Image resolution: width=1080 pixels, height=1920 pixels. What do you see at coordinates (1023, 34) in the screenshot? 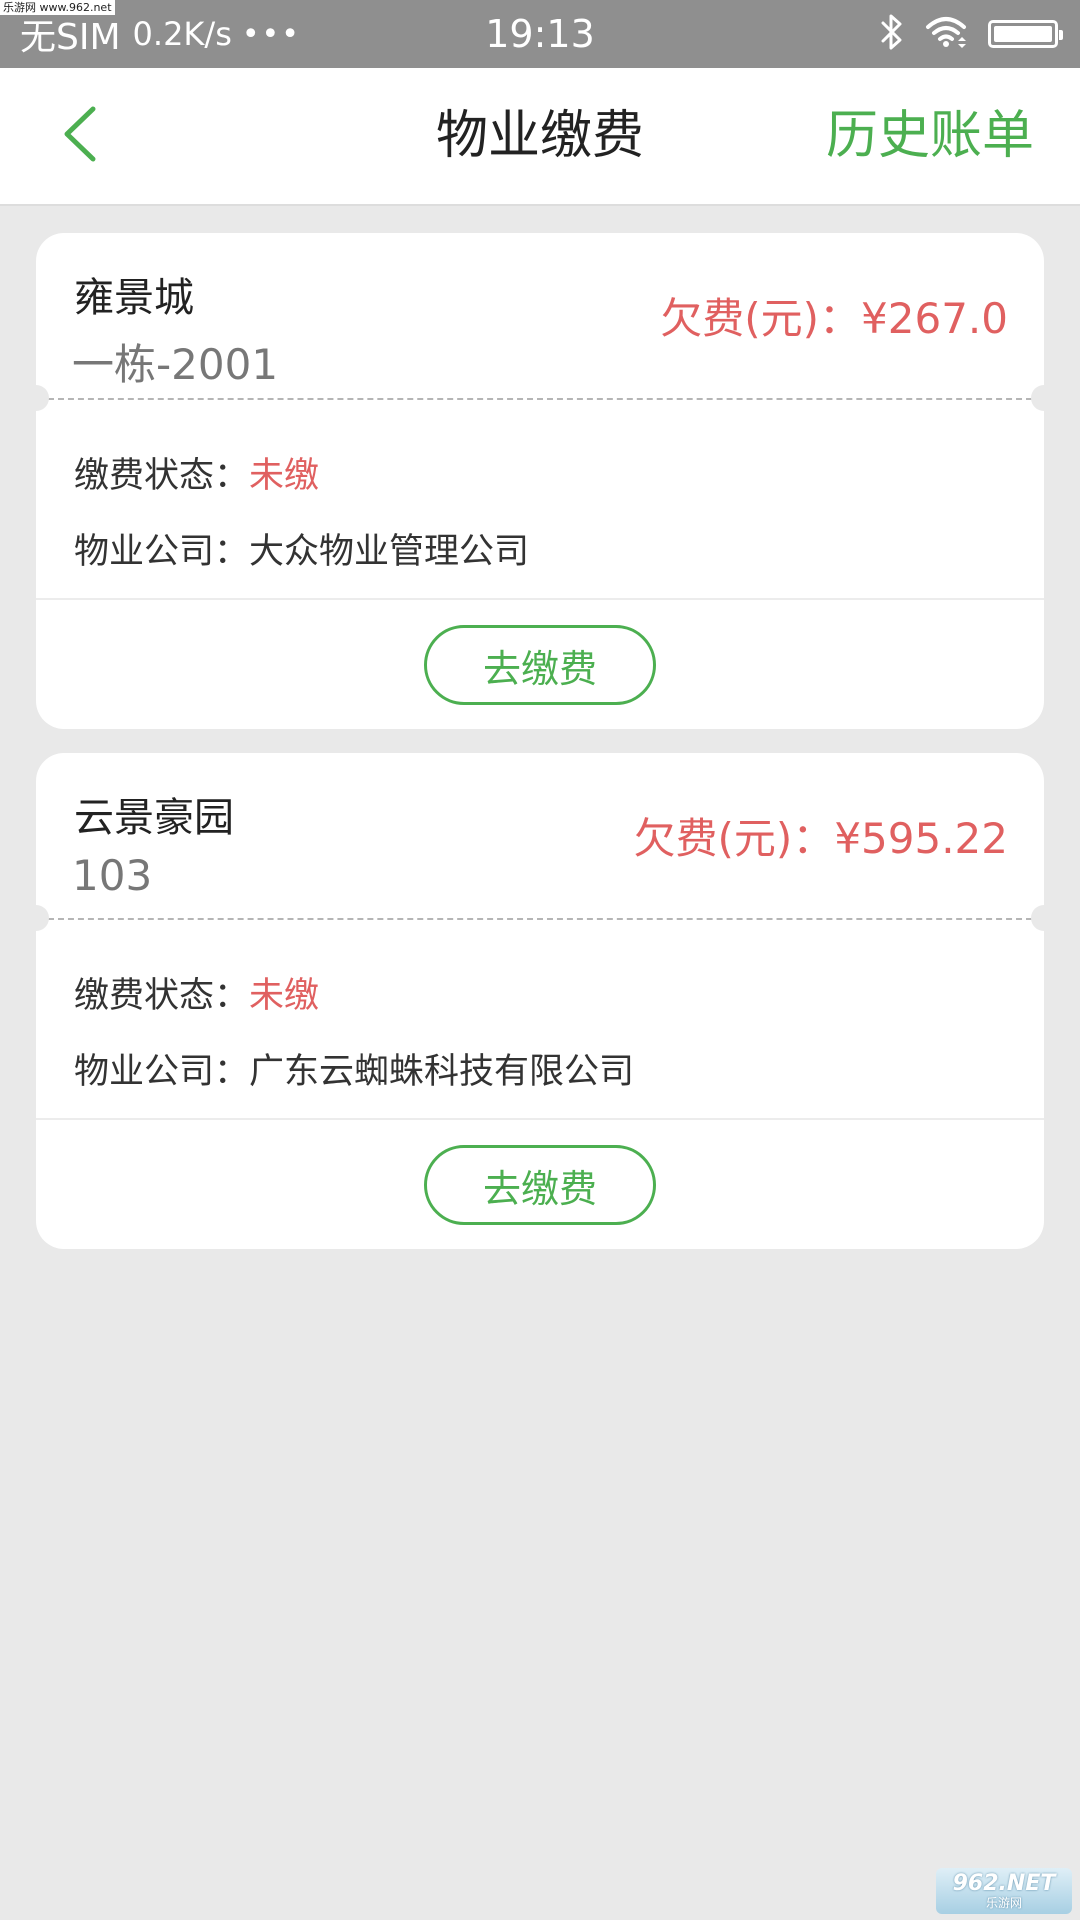
I see `battery-fill` at bounding box center [1023, 34].